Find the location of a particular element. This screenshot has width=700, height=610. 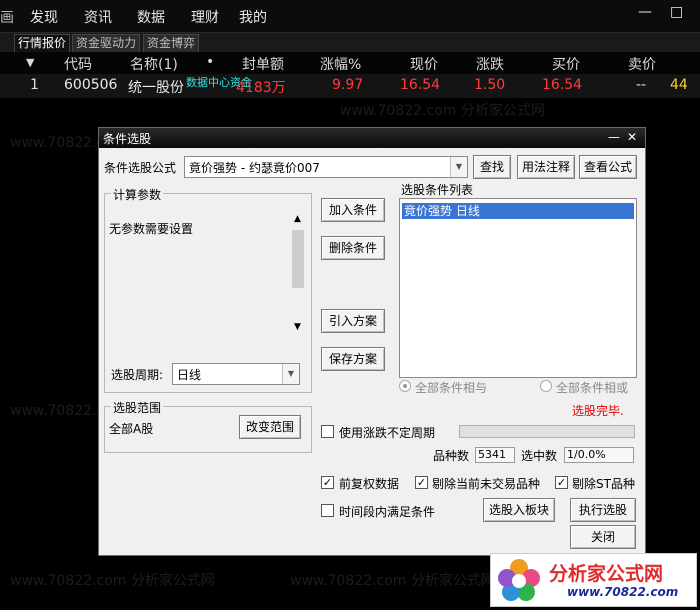

change-range-button: 改变范围 is located at coordinates (270, 427).